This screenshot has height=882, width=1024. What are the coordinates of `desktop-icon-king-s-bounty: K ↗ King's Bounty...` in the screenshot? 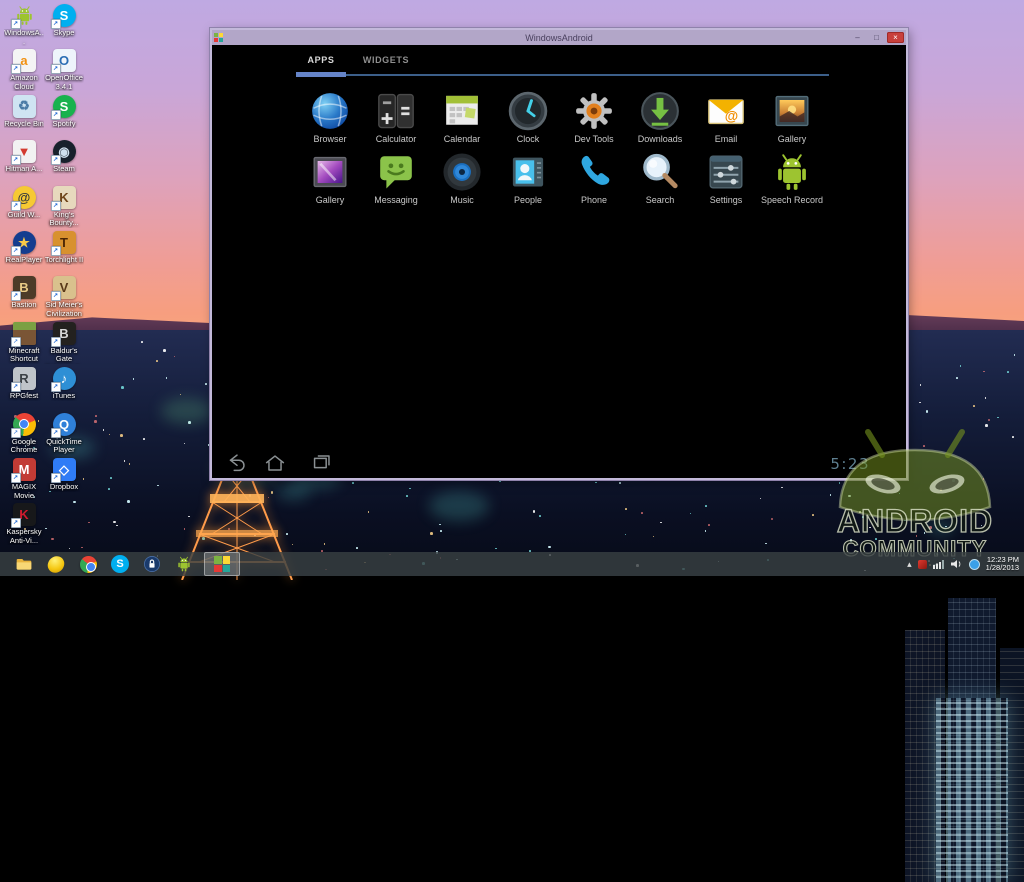 It's located at (64, 206).